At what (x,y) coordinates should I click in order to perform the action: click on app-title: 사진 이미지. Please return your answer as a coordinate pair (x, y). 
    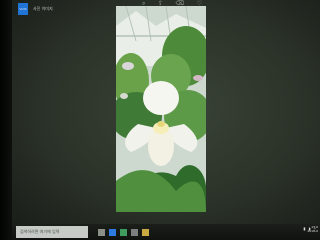
    Looking at the image, I should click on (43, 8).